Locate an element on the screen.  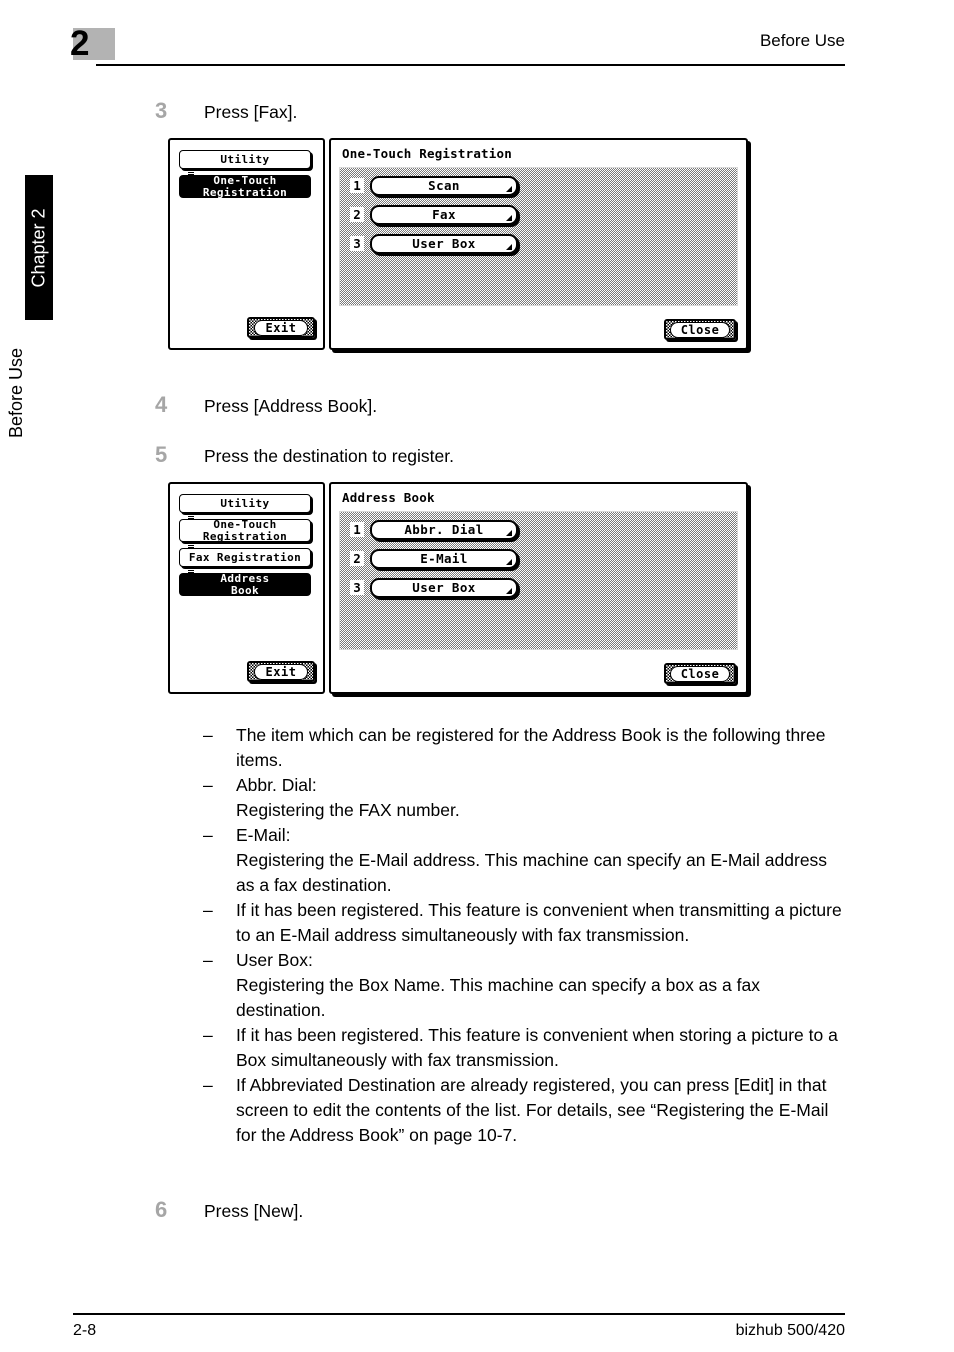
pane-field: 1 Scan 2 Fax 3 User Box is located at coordinates (538, 236).